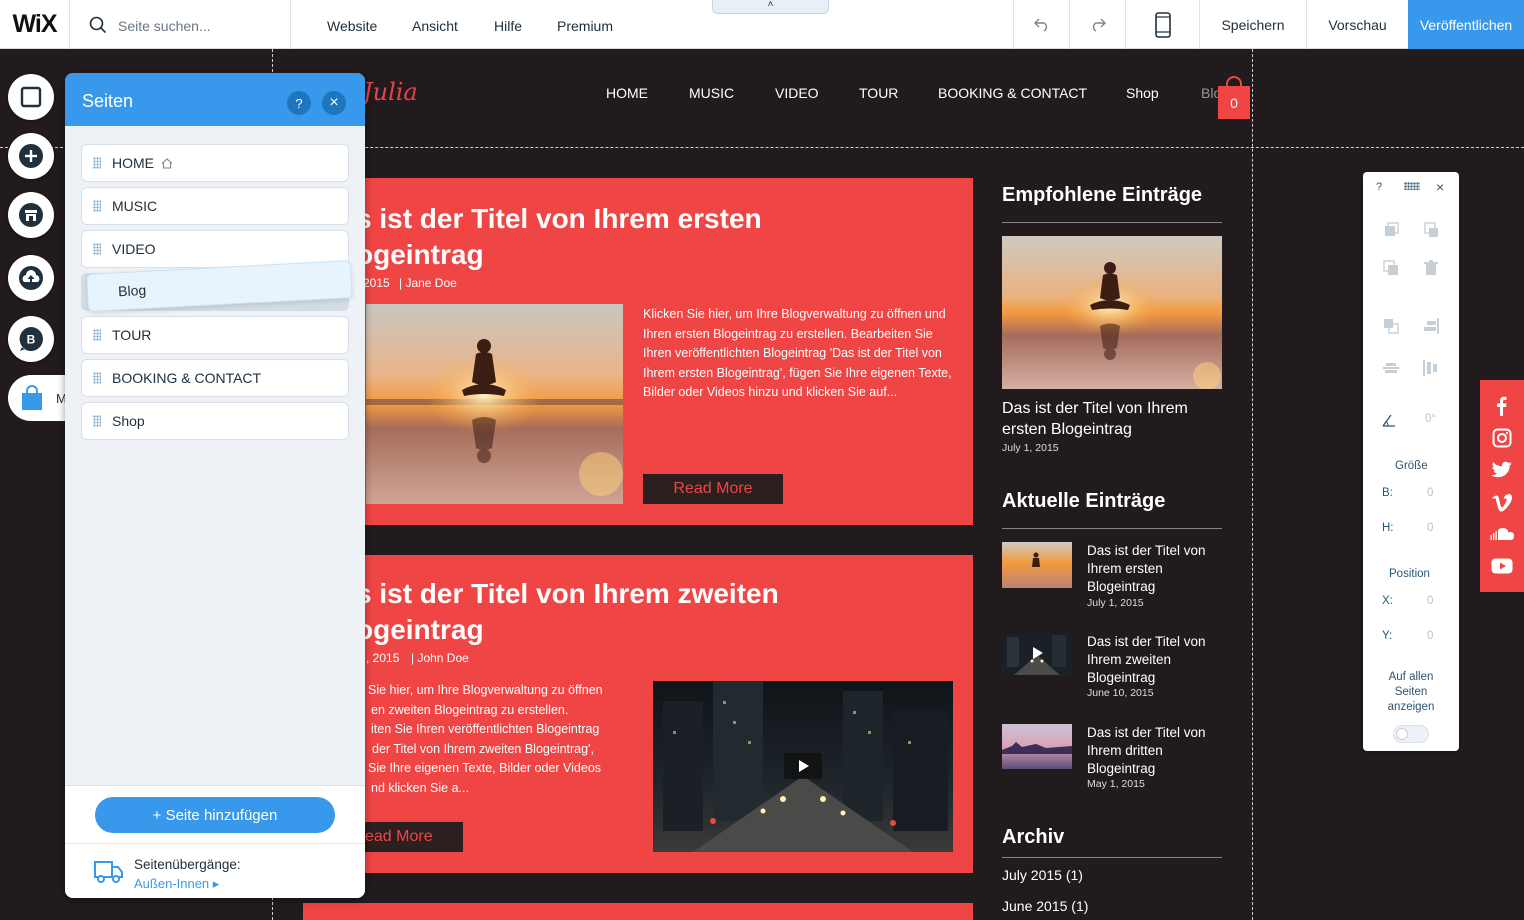  Describe the element at coordinates (1234, 102) in the screenshot. I see `cart-icon: 0` at that location.